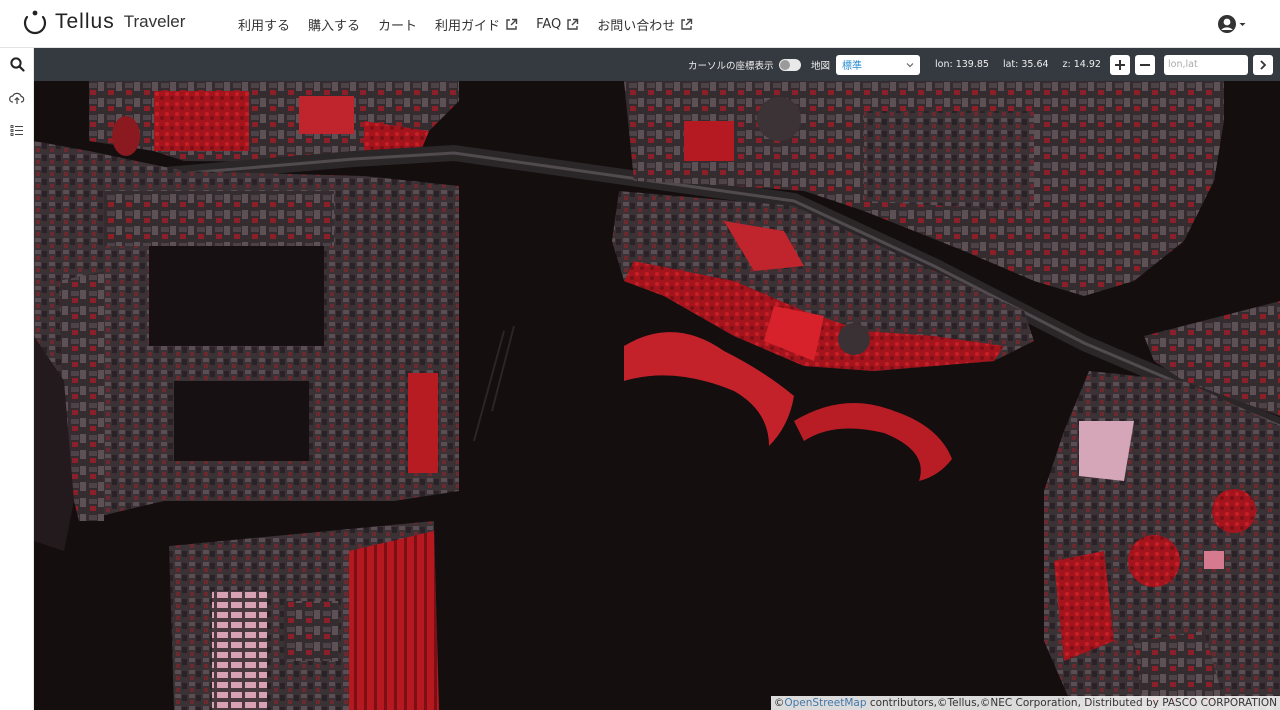 This screenshot has width=1280, height=710. I want to click on coord-go-button, so click(1263, 64).